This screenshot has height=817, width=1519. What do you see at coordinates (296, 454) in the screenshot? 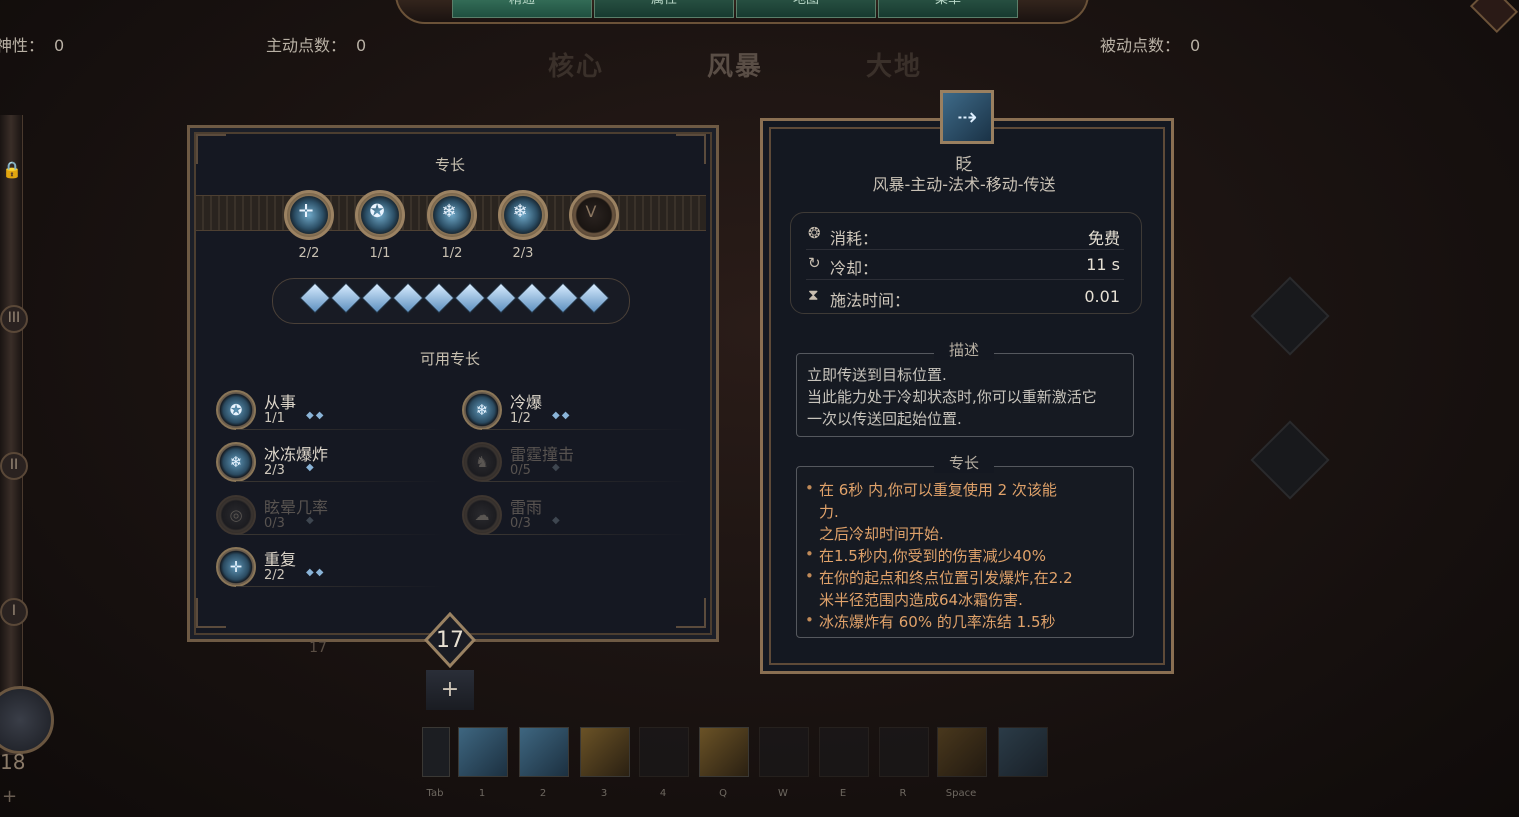
I see `spec-skill-name: 冰冻爆炸` at bounding box center [296, 454].